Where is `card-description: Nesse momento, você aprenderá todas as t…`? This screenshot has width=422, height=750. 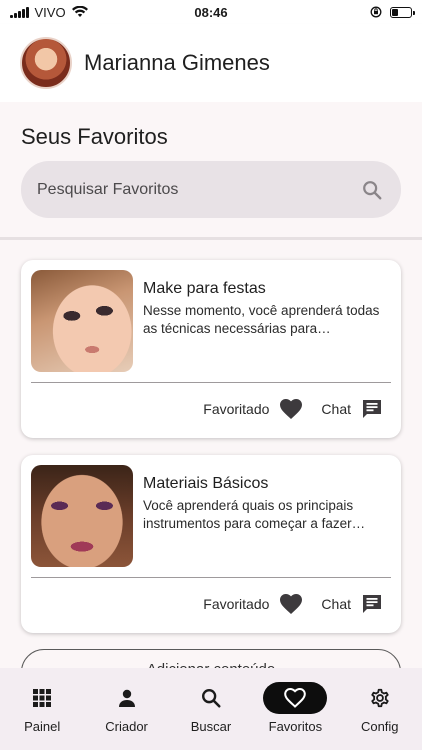 card-description: Nesse momento, você aprenderá todas as t… is located at coordinates (261, 319).